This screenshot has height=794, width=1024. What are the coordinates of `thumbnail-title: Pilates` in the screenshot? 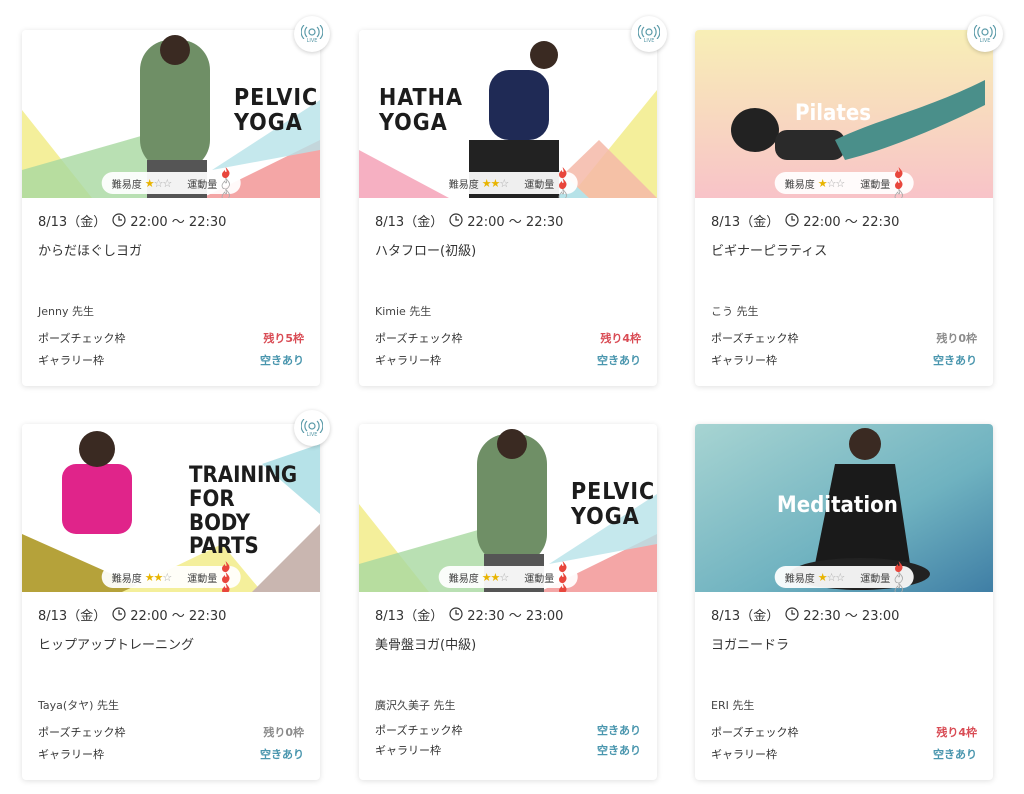 It's located at (833, 113).